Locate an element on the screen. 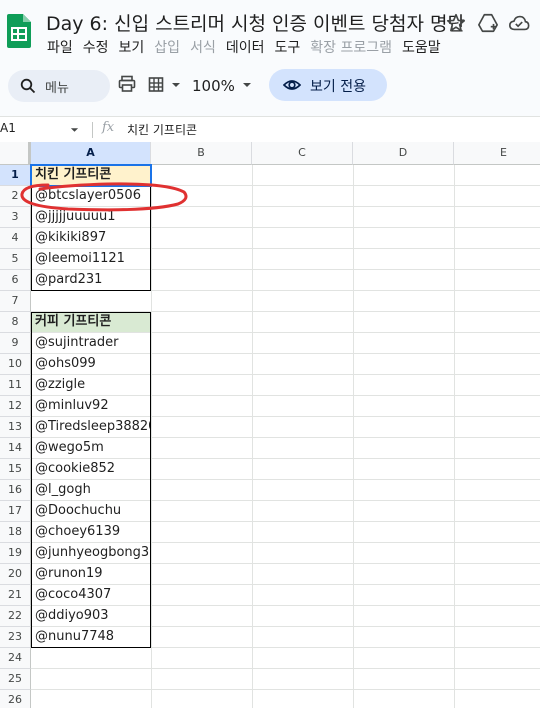 The height and width of the screenshot is (708, 540). zoom-chevron-down-icon is located at coordinates (247, 85).